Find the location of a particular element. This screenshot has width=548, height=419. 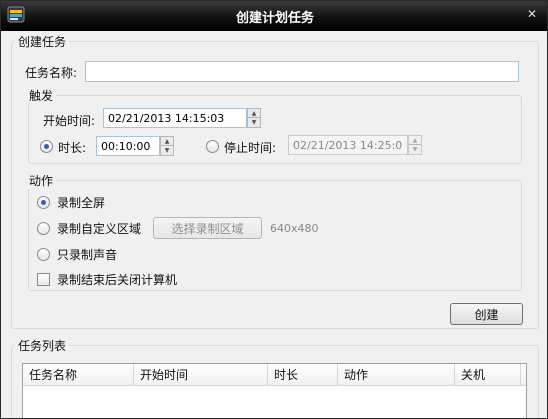

duration-spinner: ▲ ▼ is located at coordinates (167, 146).